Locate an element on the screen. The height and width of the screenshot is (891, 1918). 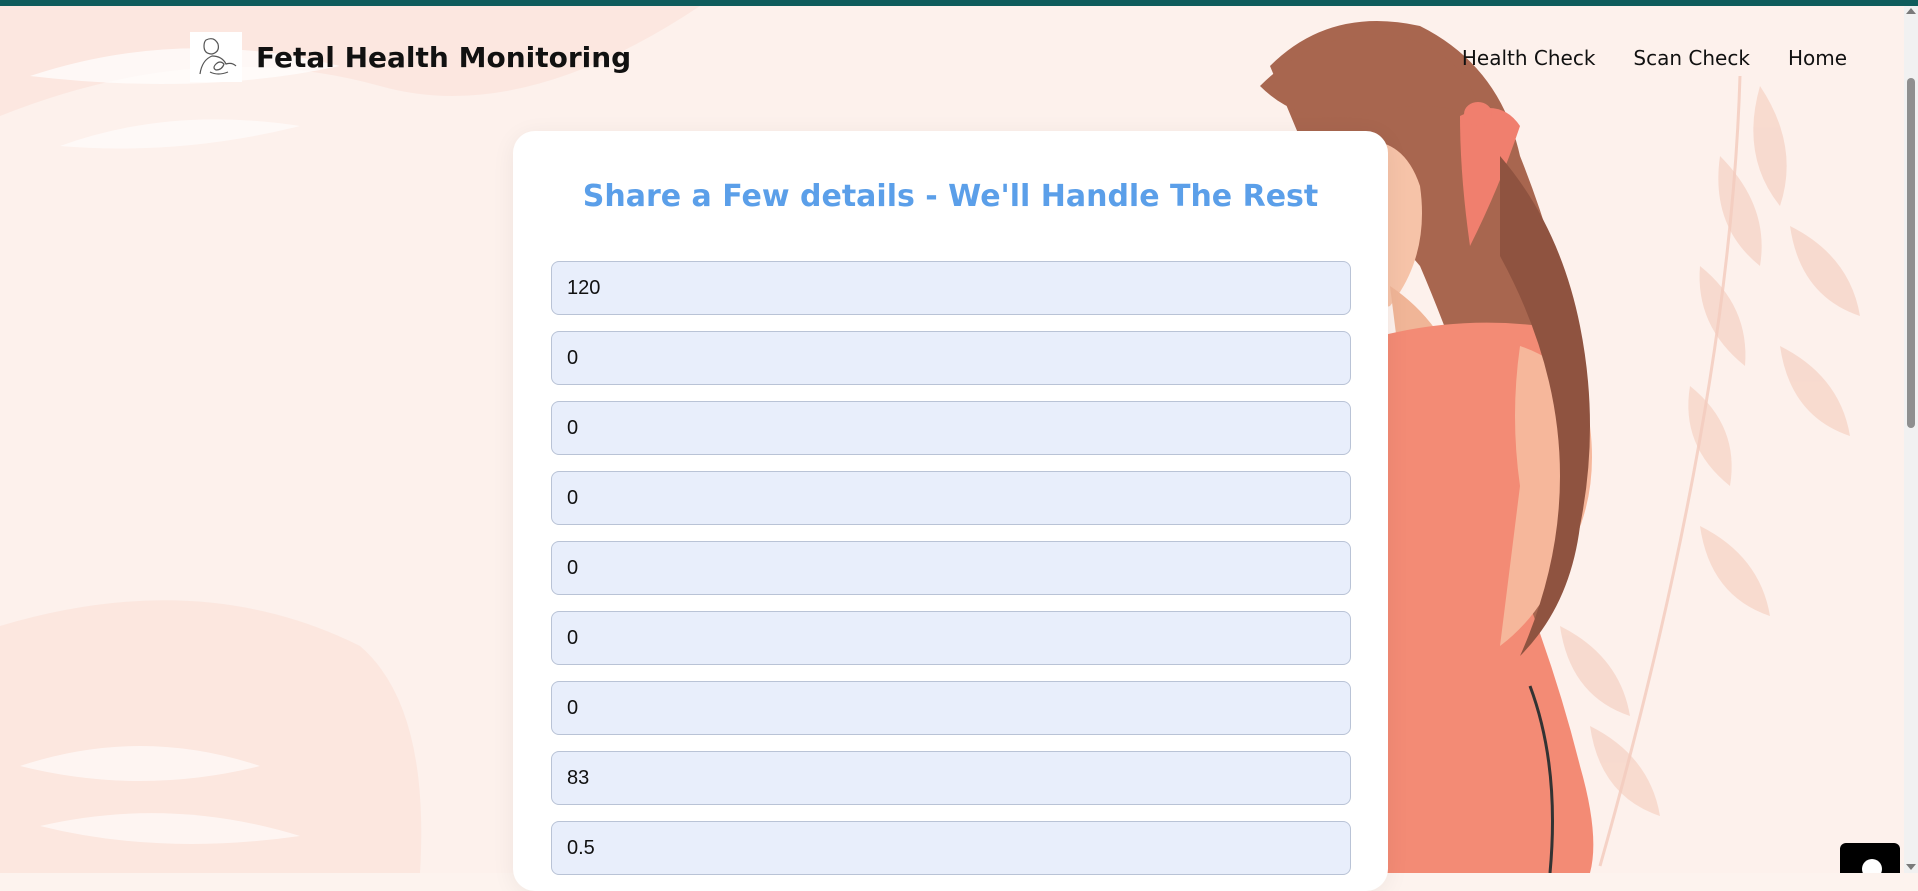
floating-action-button is located at coordinates (1870, 858).